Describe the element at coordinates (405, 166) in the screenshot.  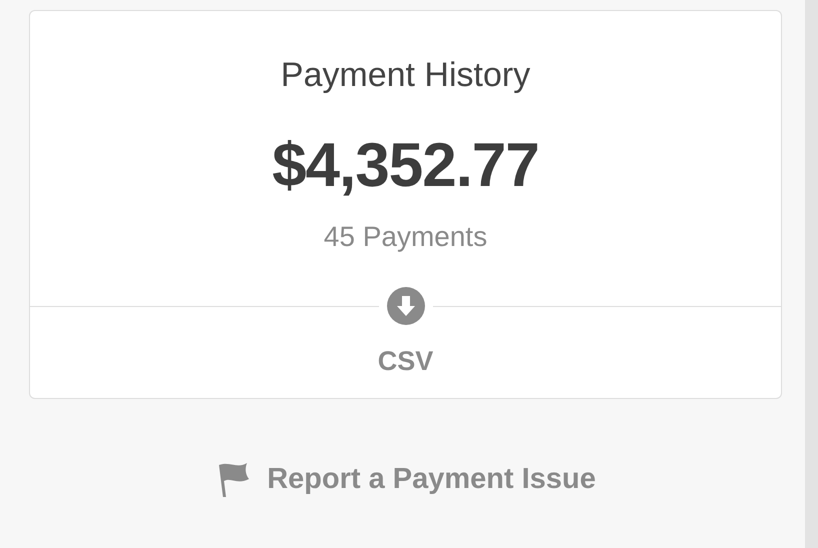
I see `payment-total: $4,352.77` at that location.